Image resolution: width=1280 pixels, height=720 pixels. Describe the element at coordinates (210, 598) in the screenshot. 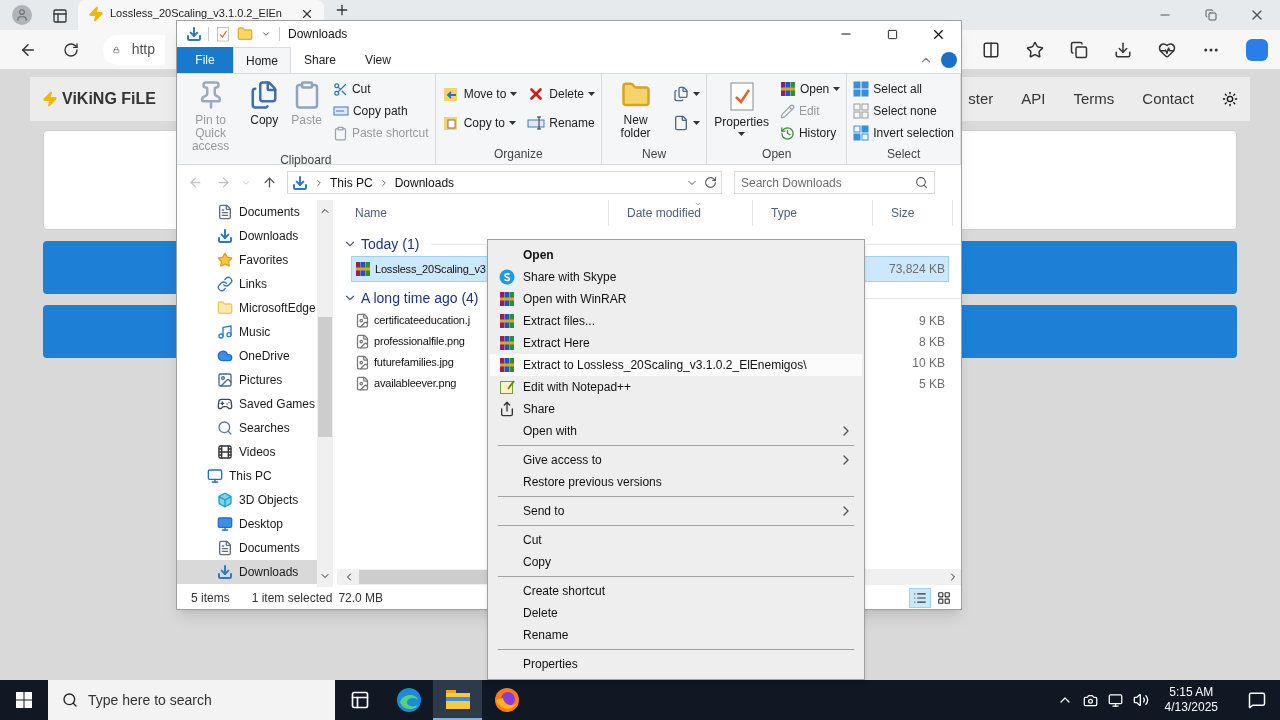

I see `status-text: 5 items` at that location.